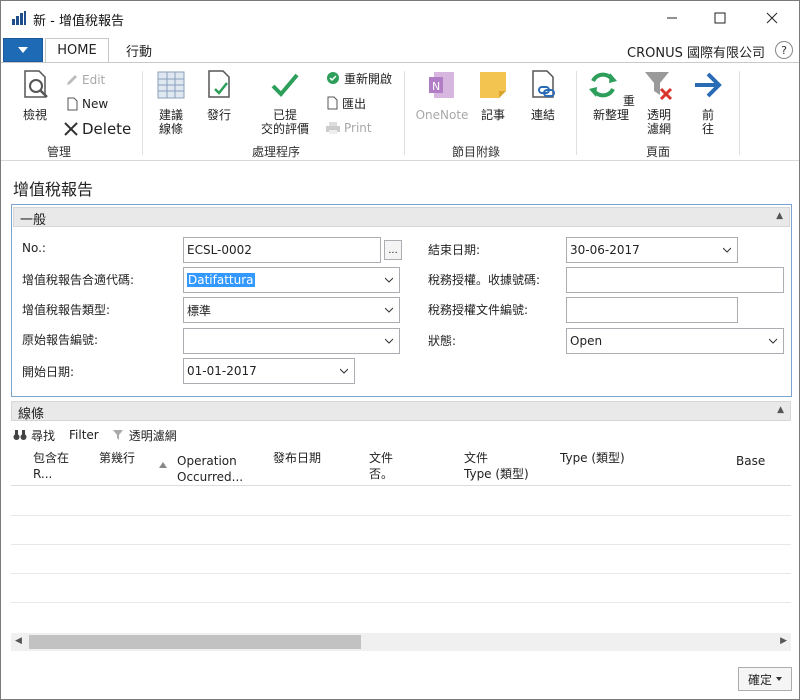 This screenshot has width=800, height=700. What do you see at coordinates (658, 115) in the screenshot?
I see `clear-filter-label-1: 透明` at bounding box center [658, 115].